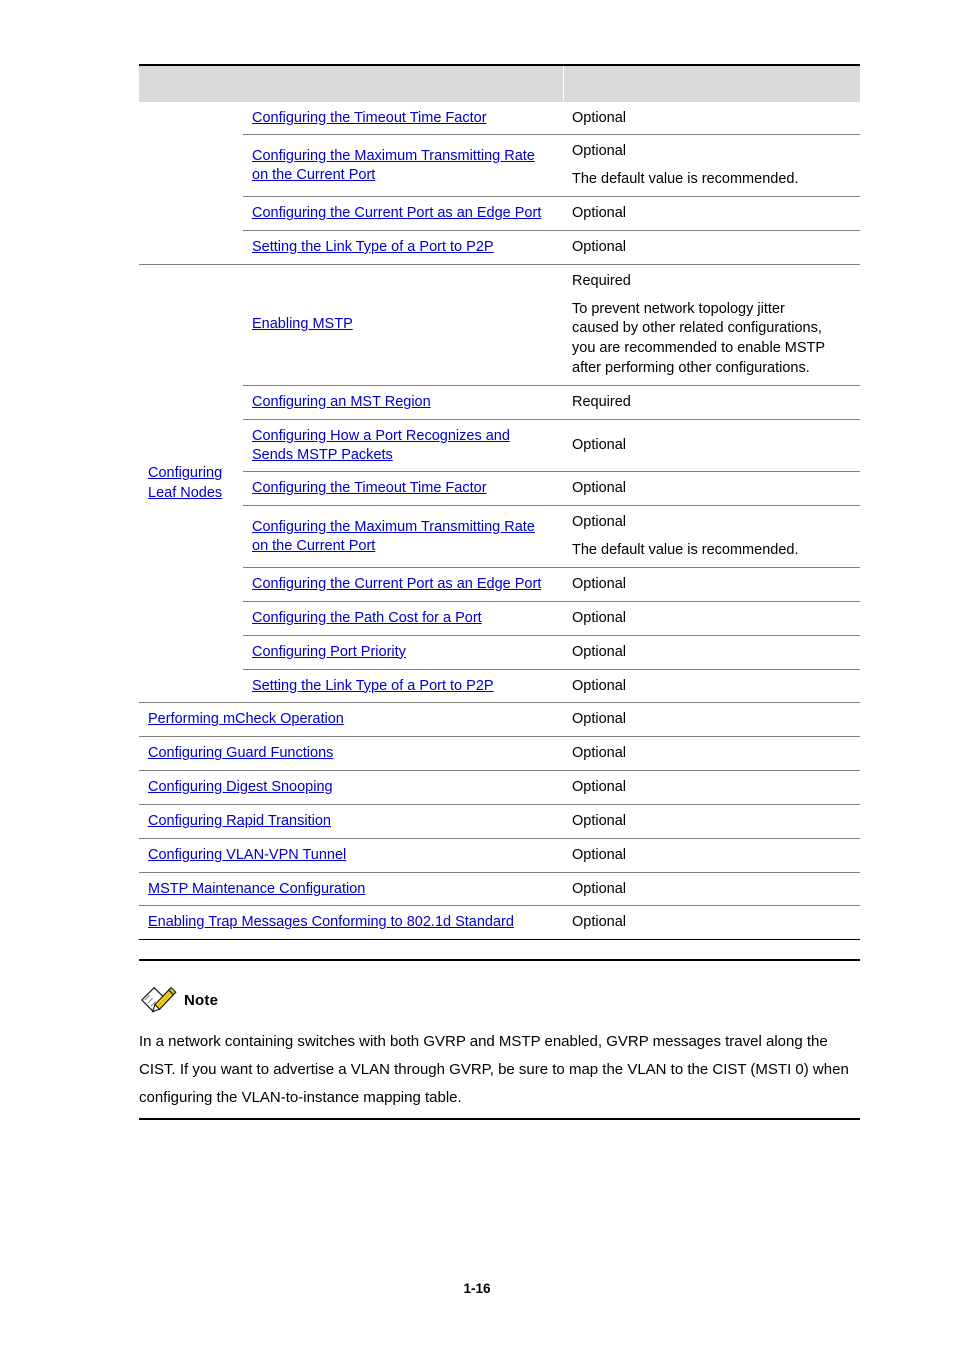 The image size is (954, 1350). What do you see at coordinates (699, 348) in the screenshot?
I see `requirement-note-line: you are recommended to enable MSTP` at bounding box center [699, 348].